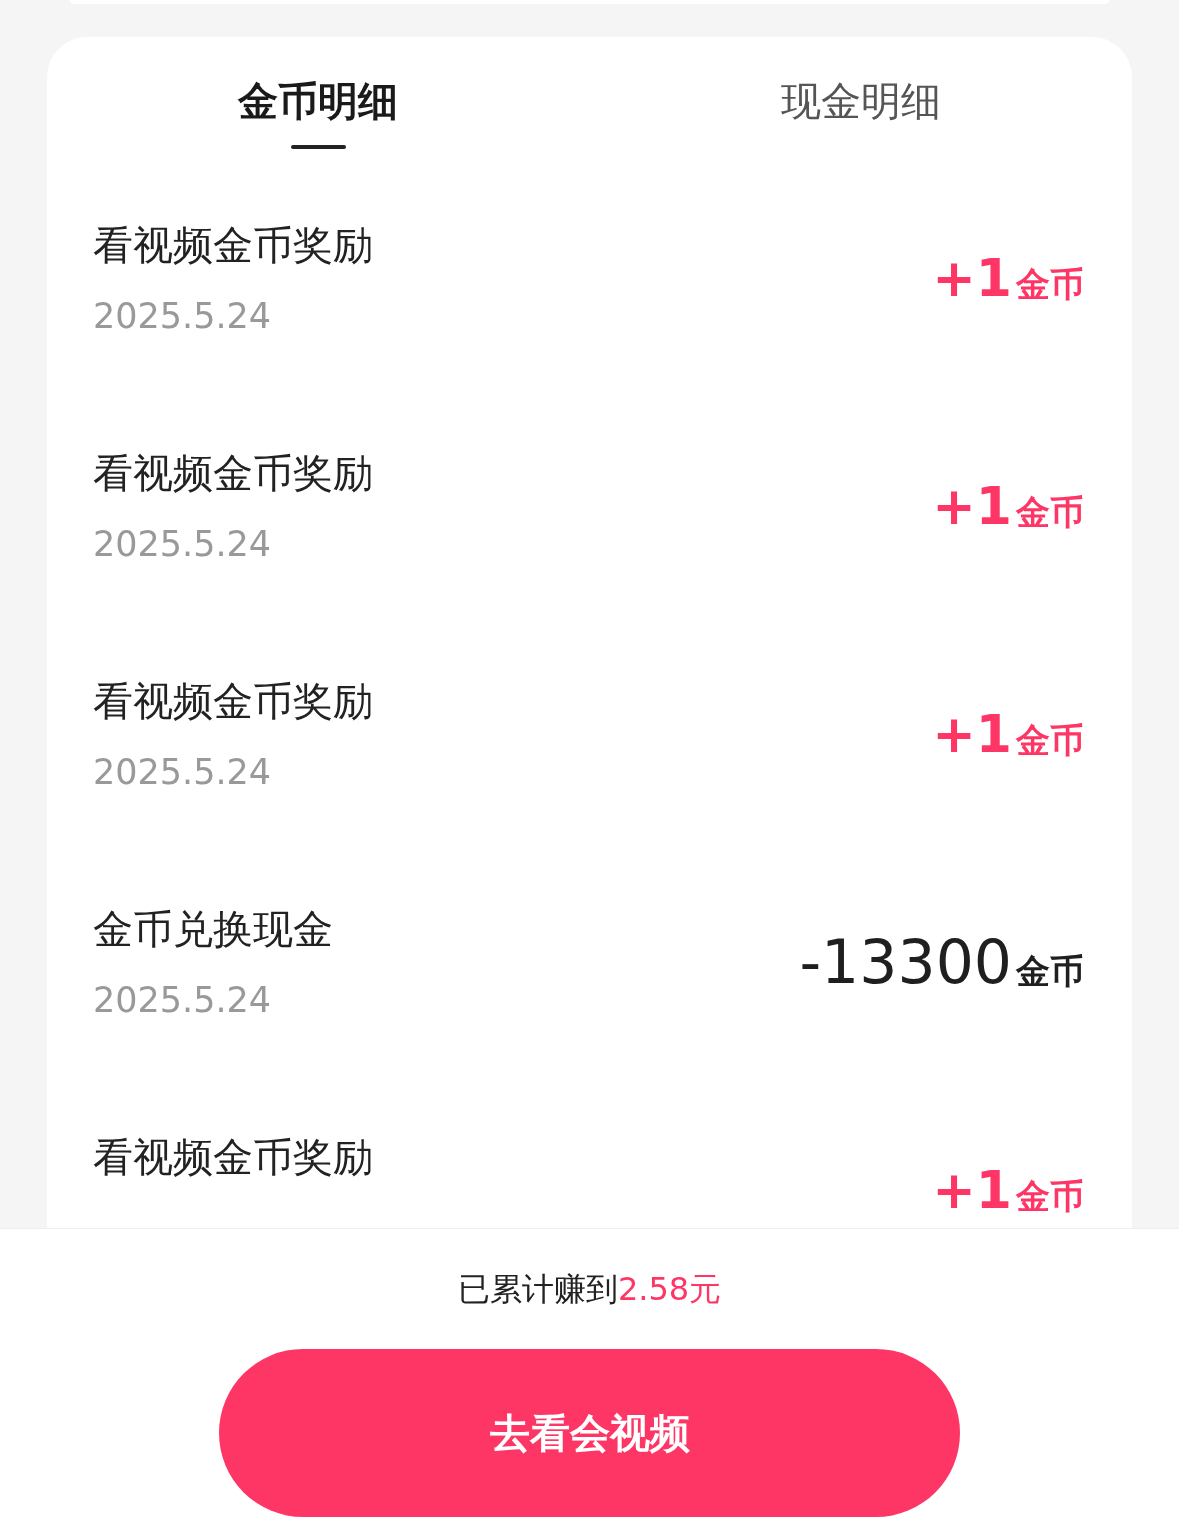  What do you see at coordinates (860, 100) in the screenshot?
I see `tab: 现金明细` at bounding box center [860, 100].